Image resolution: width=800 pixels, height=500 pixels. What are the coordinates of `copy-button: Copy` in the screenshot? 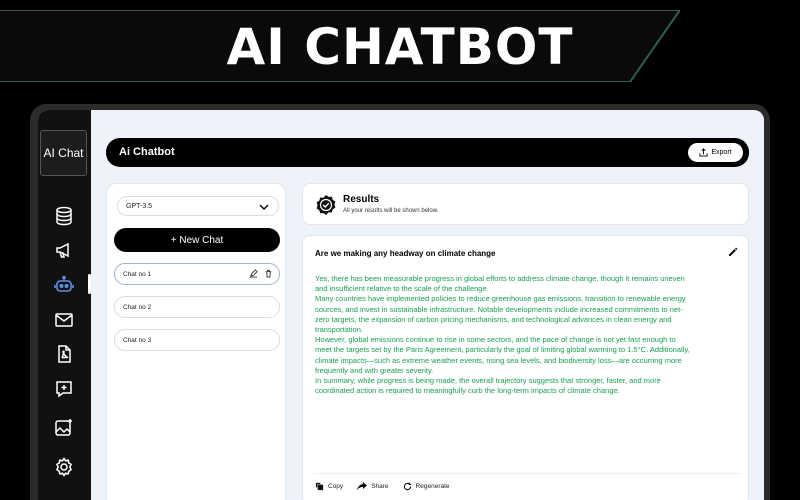 It's located at (329, 486).